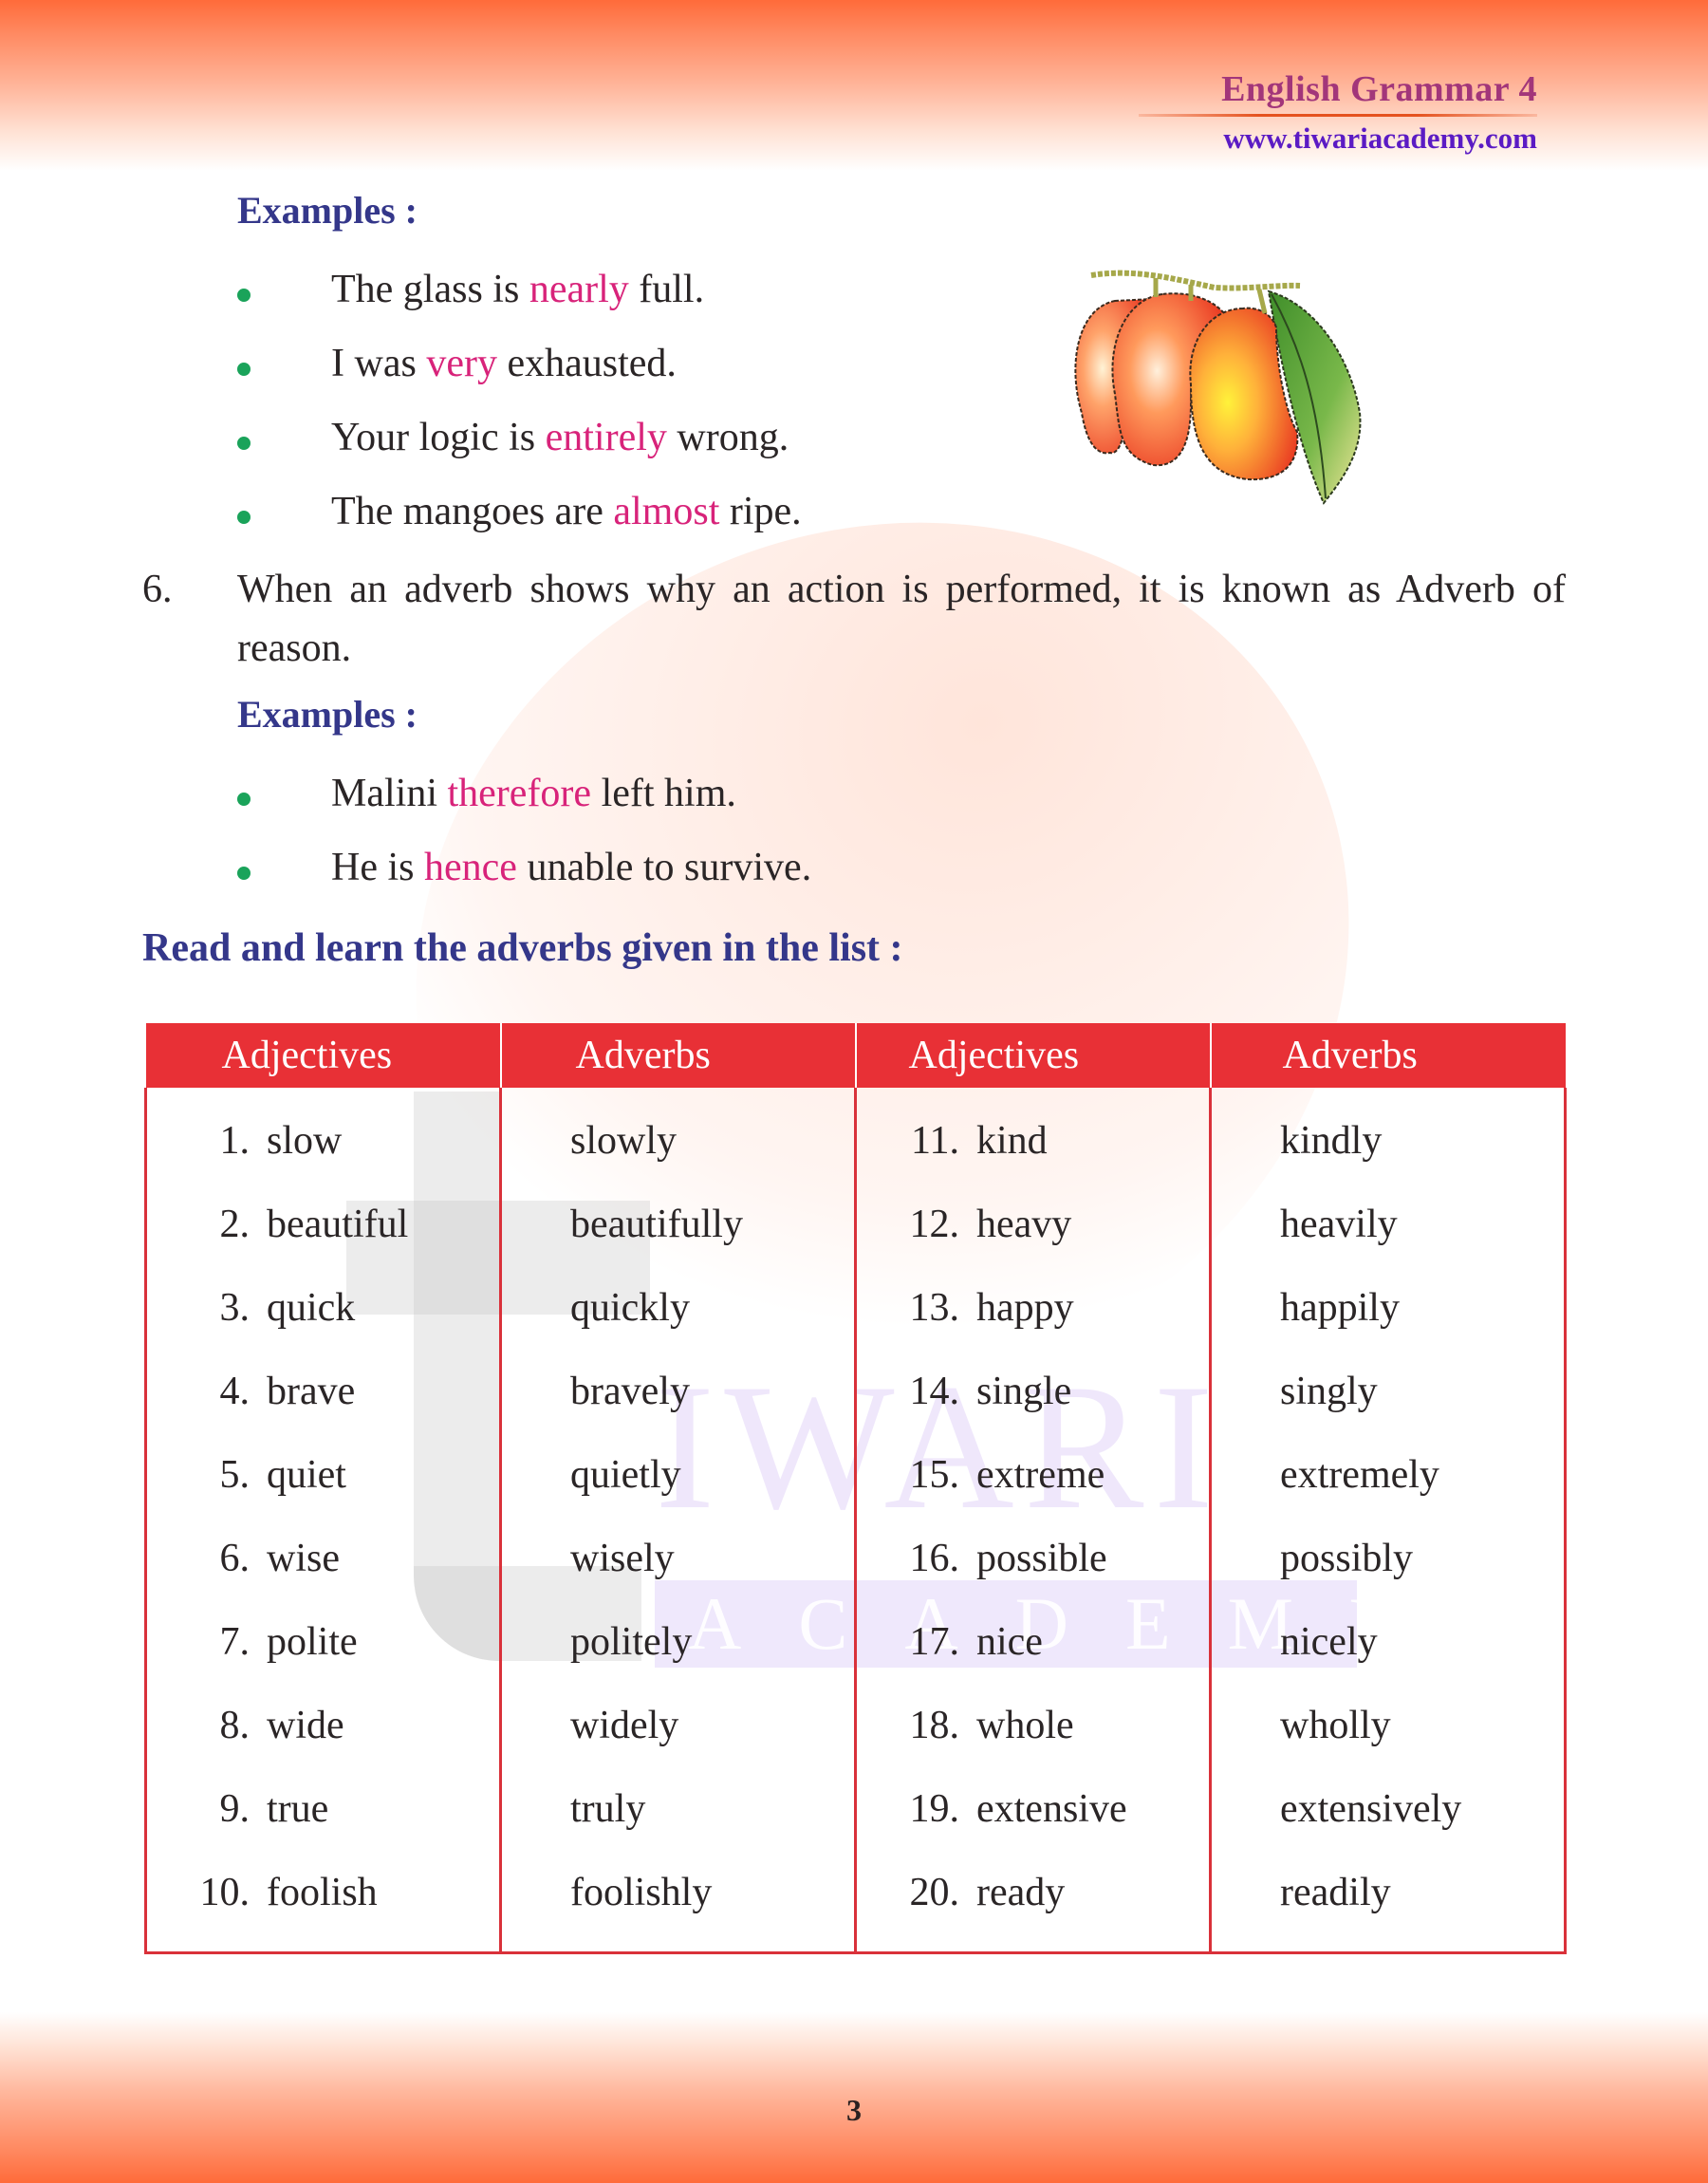 This screenshot has width=1708, height=2183. I want to click on adjective-cell: 8. wide, so click(323, 1725).